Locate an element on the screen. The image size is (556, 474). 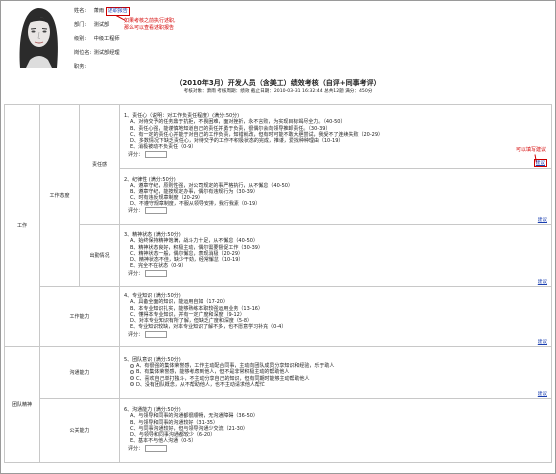
level-row: 级别: 中级工程师 is located at coordinates (102, 39).